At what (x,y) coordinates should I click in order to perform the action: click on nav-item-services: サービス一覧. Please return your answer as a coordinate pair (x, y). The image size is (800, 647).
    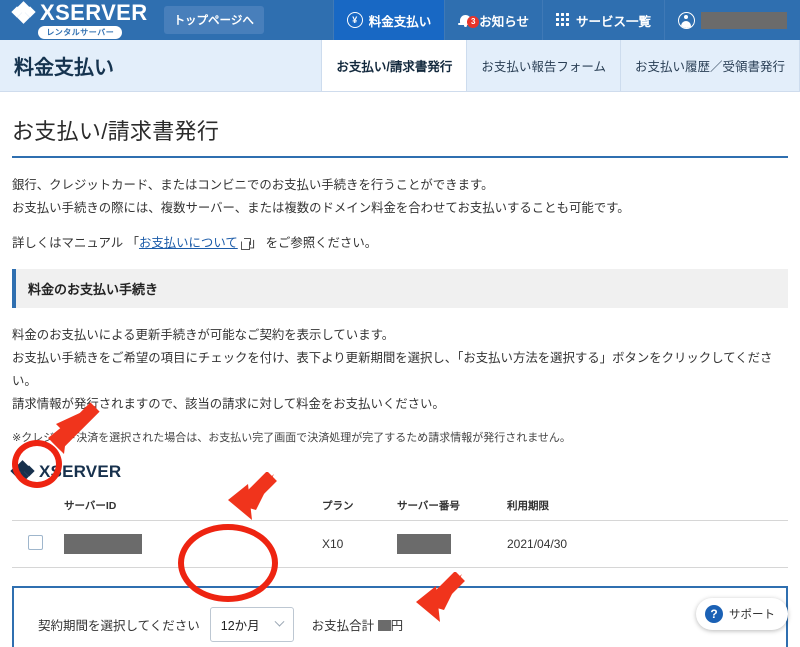
    Looking at the image, I should click on (602, 20).